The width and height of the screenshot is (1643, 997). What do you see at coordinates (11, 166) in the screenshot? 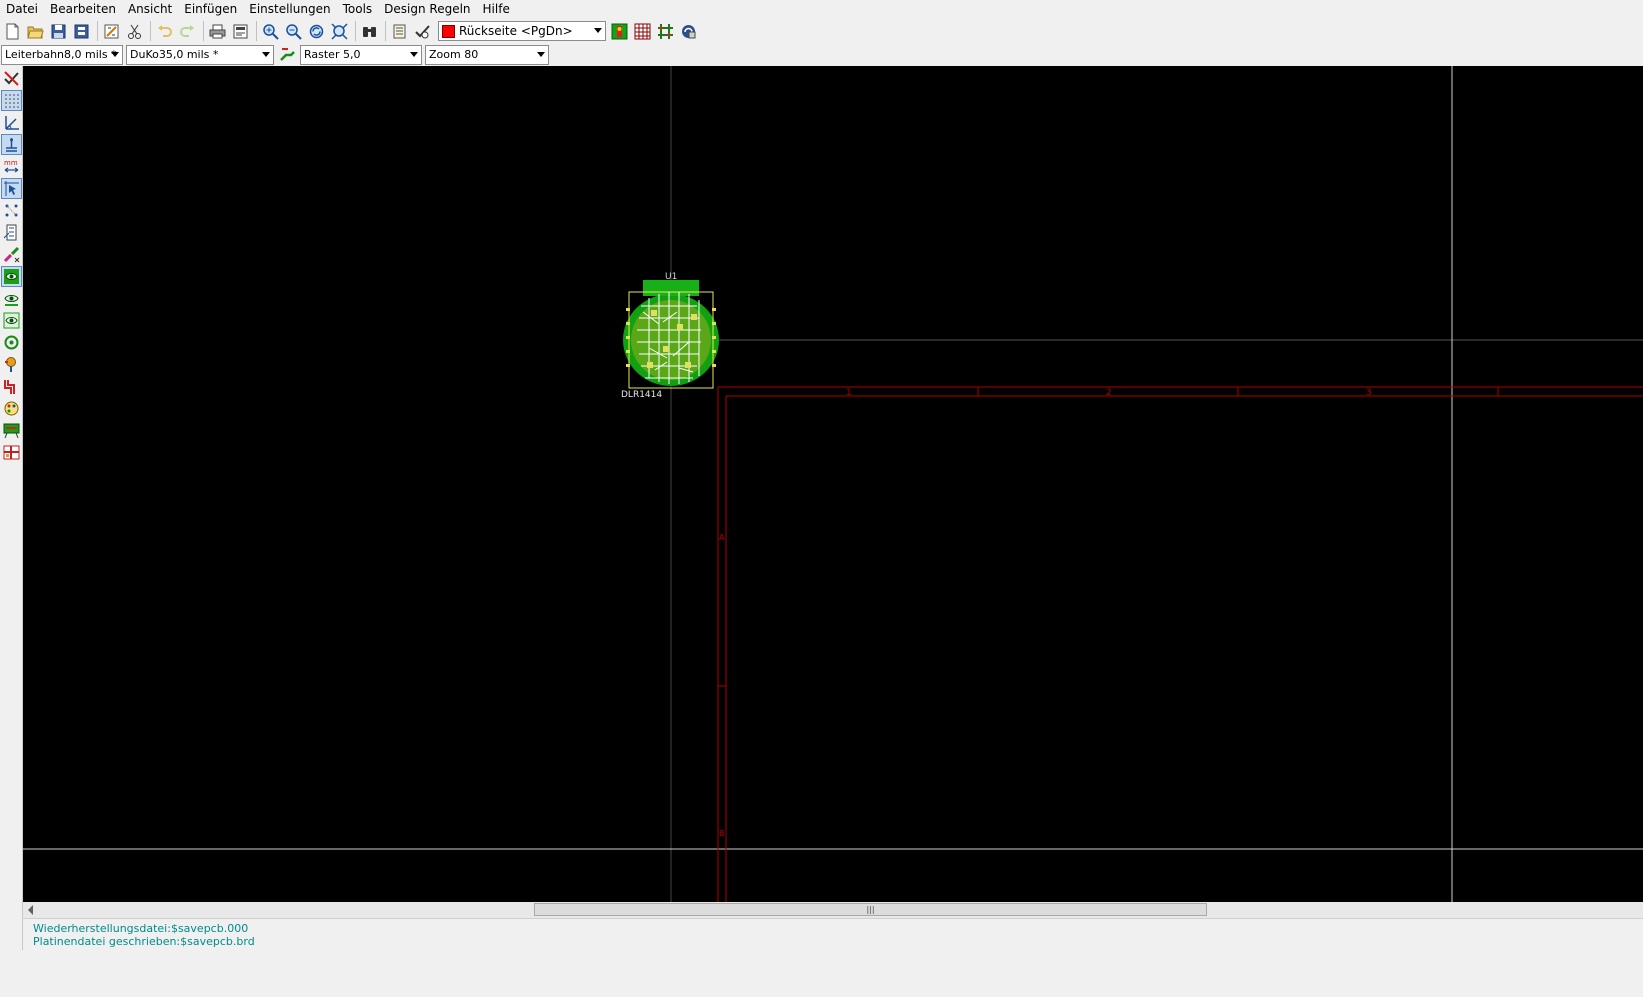
I see `units-mm-toggle: mm` at bounding box center [11, 166].